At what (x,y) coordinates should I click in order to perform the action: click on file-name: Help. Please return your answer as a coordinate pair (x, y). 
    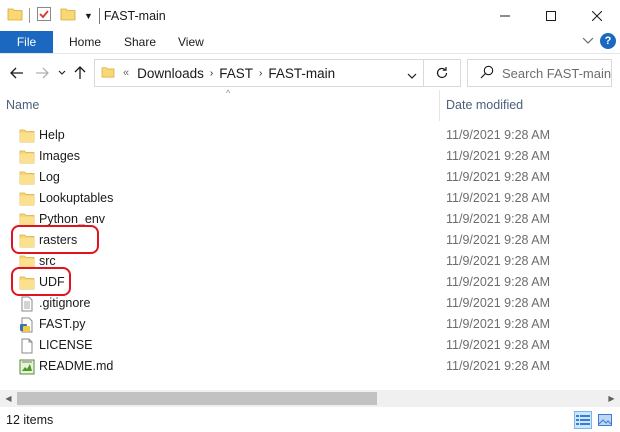
    Looking at the image, I should click on (52, 135).